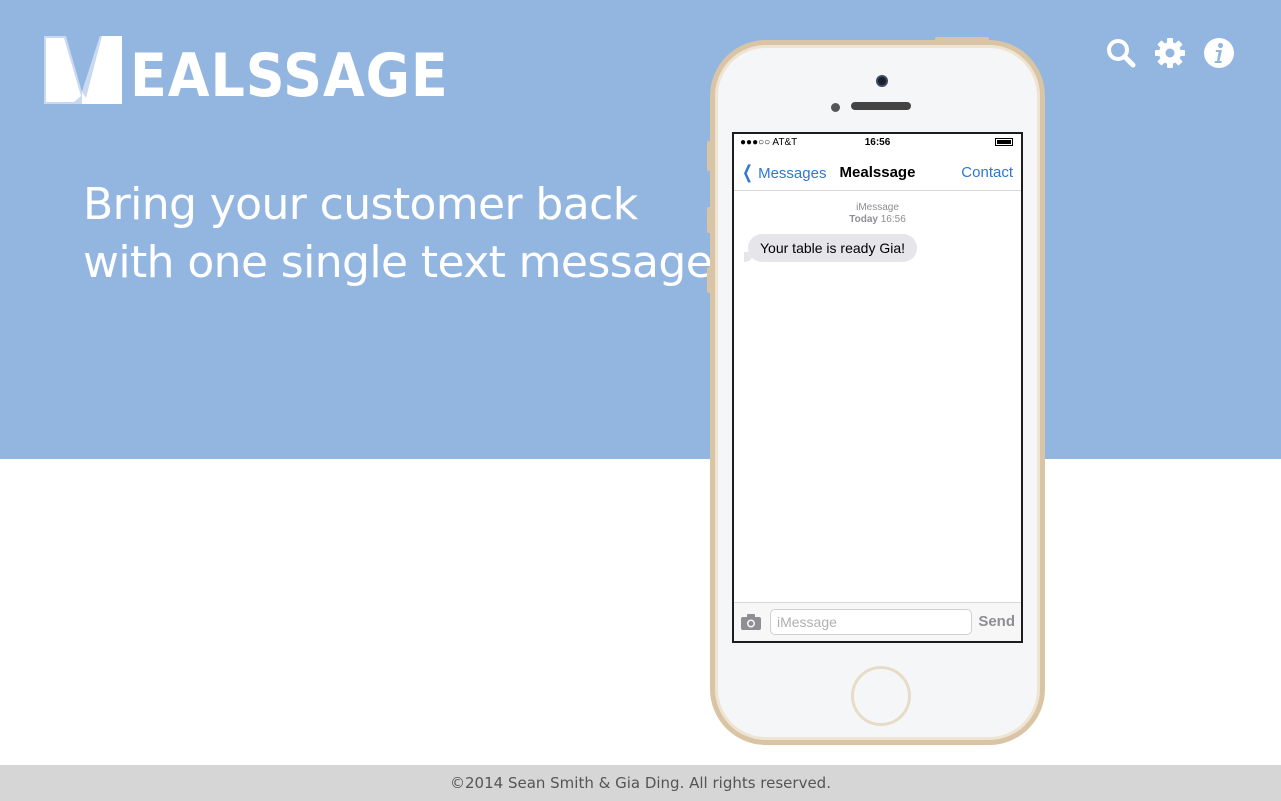 The width and height of the screenshot is (1281, 801). What do you see at coordinates (863, 219) in the screenshot?
I see `thread-day: Today` at bounding box center [863, 219].